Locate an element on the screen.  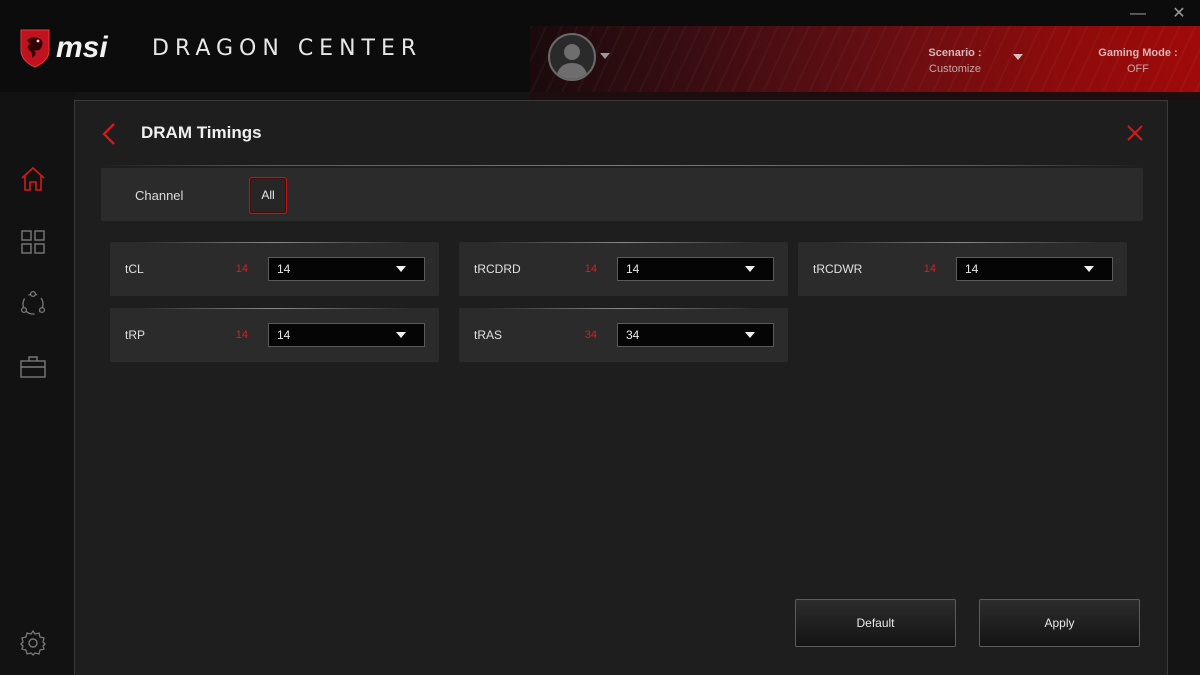
avatar-dropdown-caret-icon is located at coordinates (605, 56).